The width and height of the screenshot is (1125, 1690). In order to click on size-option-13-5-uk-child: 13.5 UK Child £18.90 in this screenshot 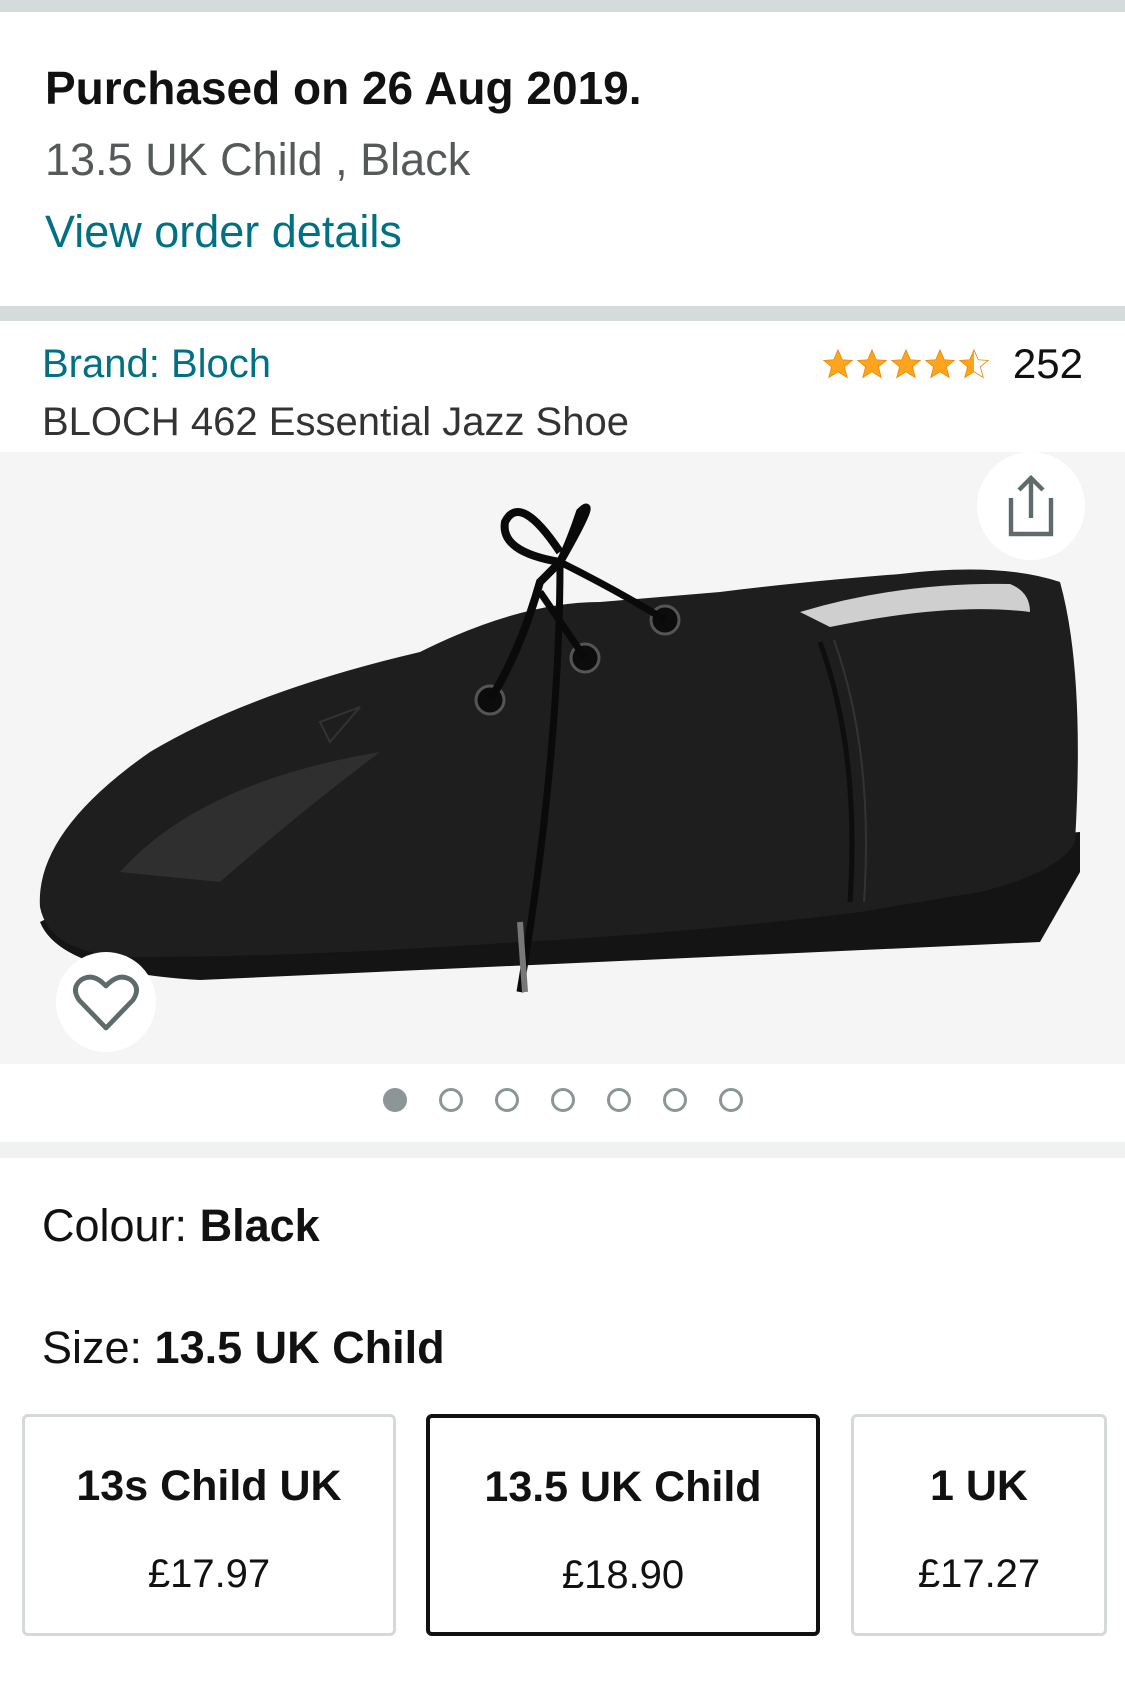, I will do `click(623, 1525)`.